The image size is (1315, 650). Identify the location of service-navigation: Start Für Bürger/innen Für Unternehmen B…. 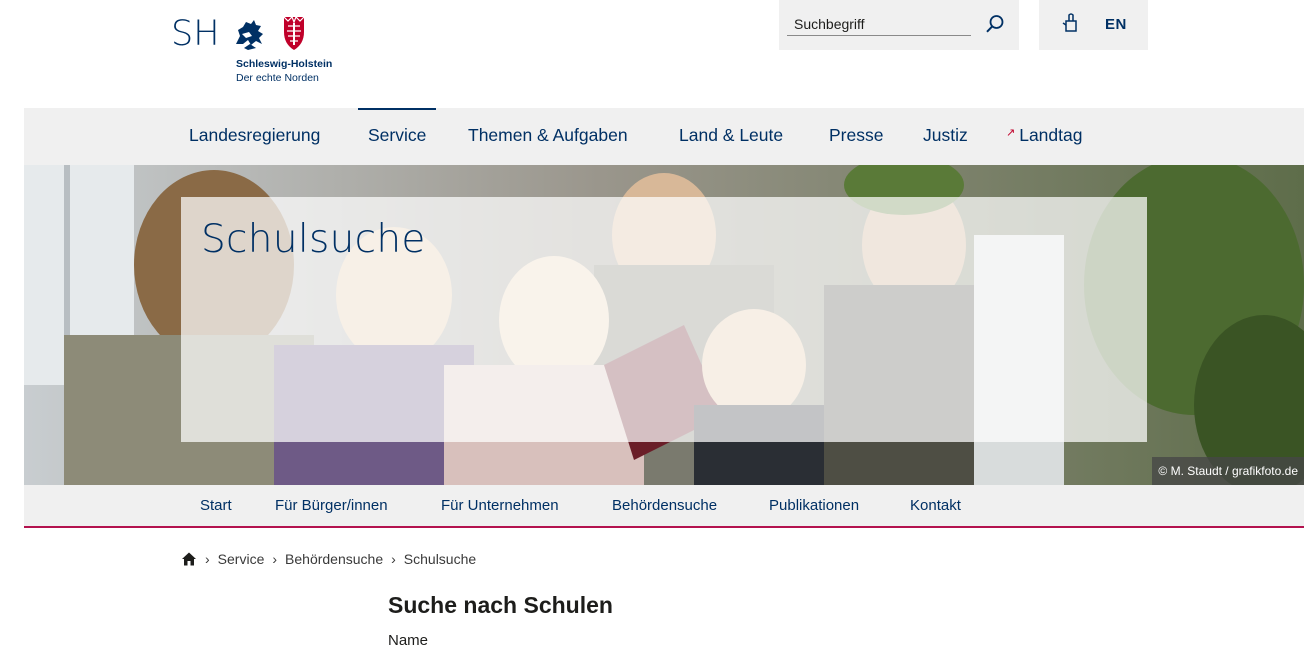
(664, 506).